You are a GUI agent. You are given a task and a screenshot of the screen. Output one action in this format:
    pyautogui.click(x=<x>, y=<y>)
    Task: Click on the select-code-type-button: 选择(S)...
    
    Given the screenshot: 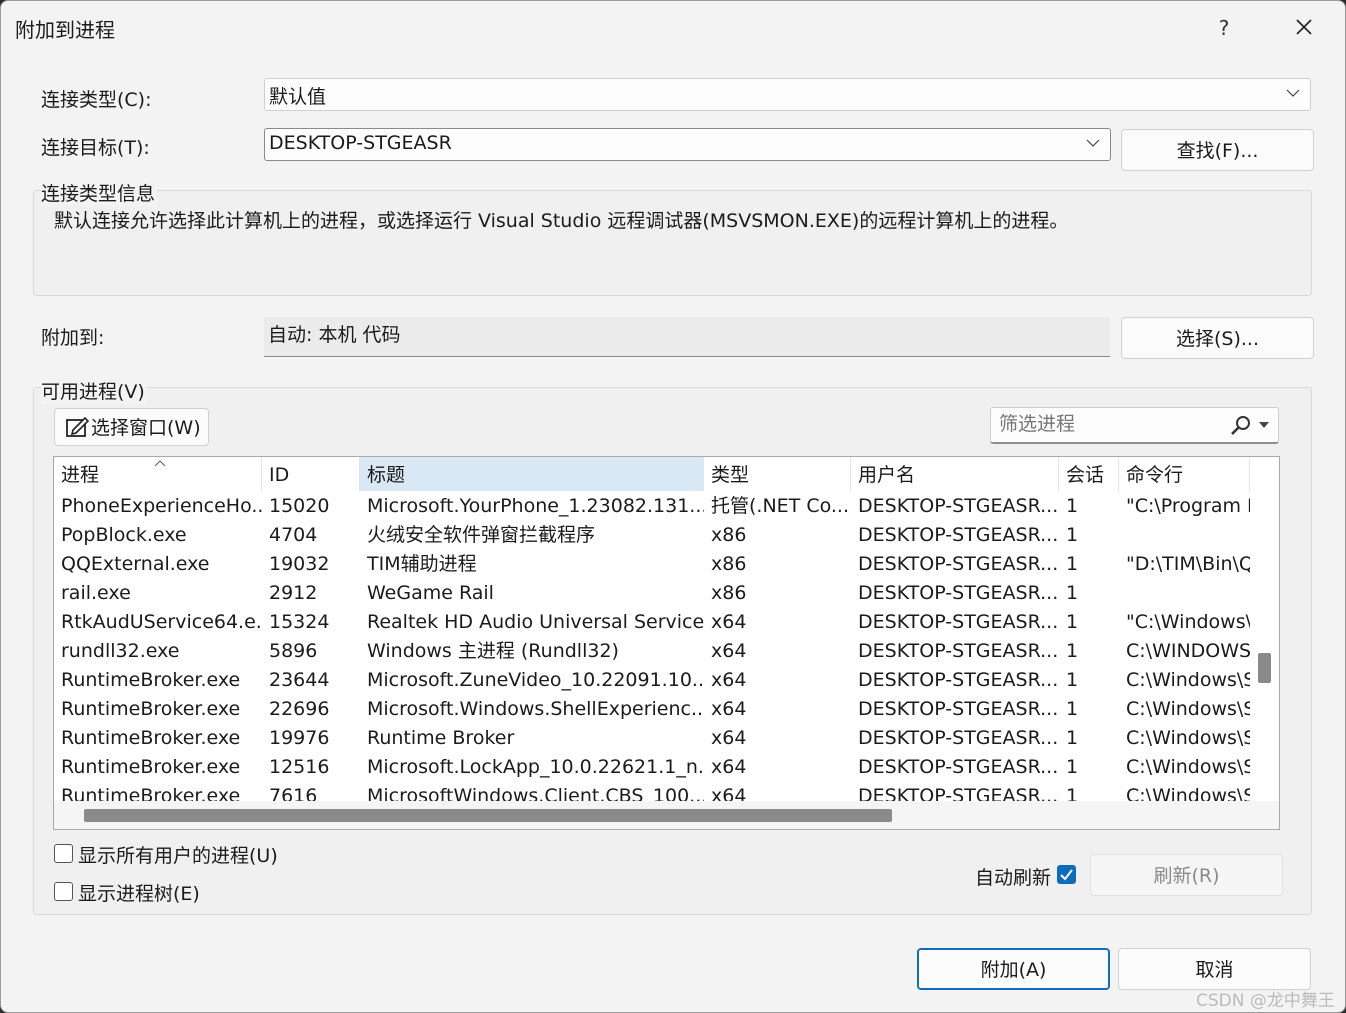 What is the action you would take?
    pyautogui.click(x=1217, y=338)
    